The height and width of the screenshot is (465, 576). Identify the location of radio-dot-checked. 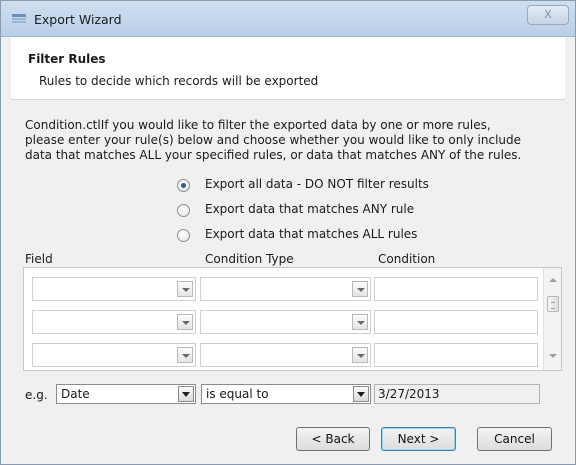
(183, 185).